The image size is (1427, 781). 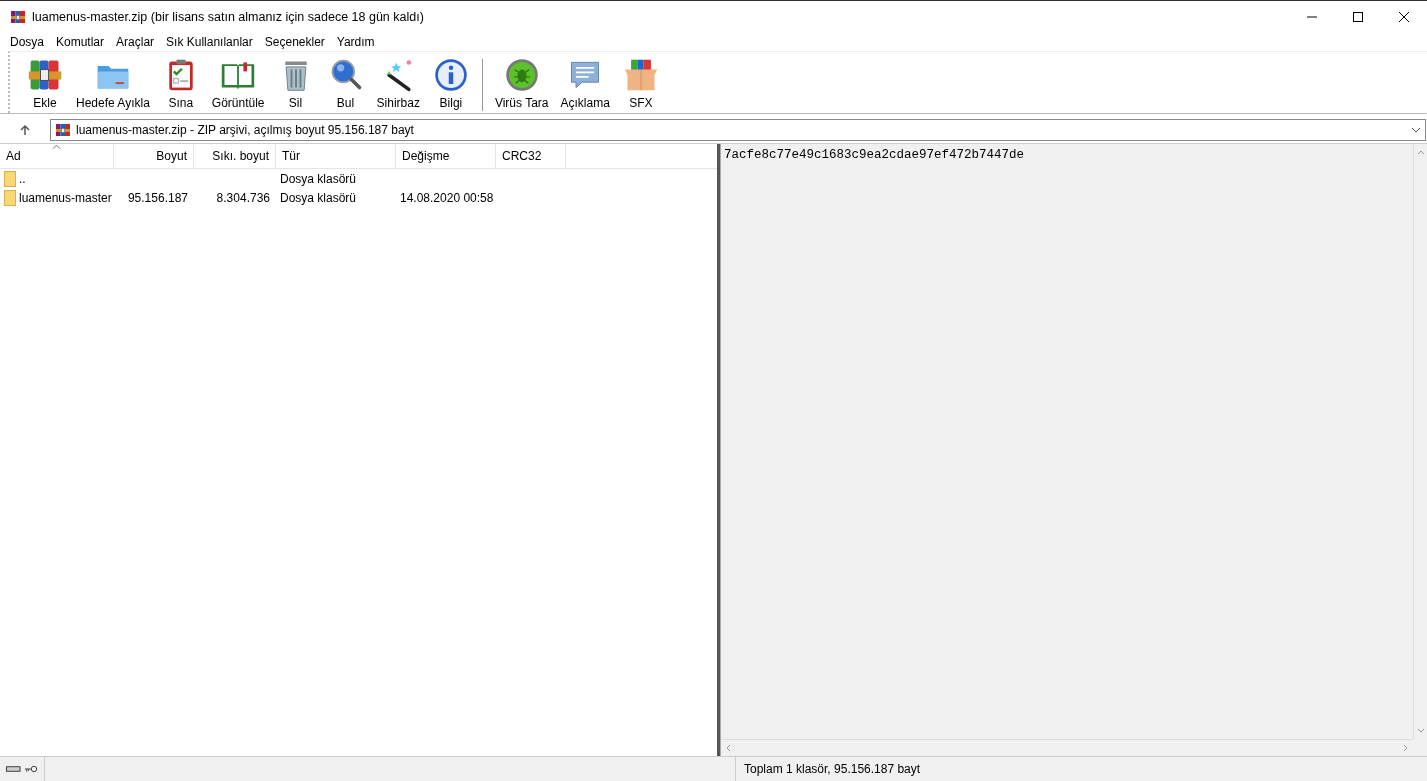 I want to click on toolbar-button: Sil, so click(x=295, y=83).